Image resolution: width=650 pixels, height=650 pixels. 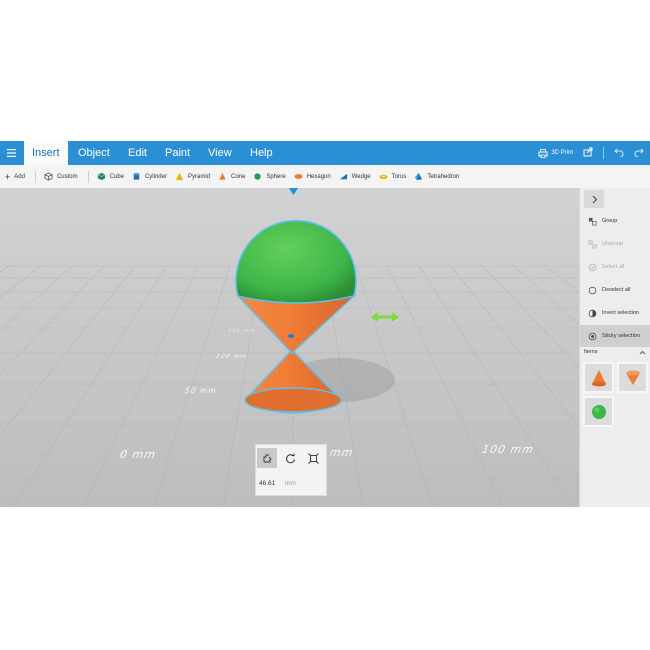 I want to click on rotate-tool-button, so click(x=290, y=458).